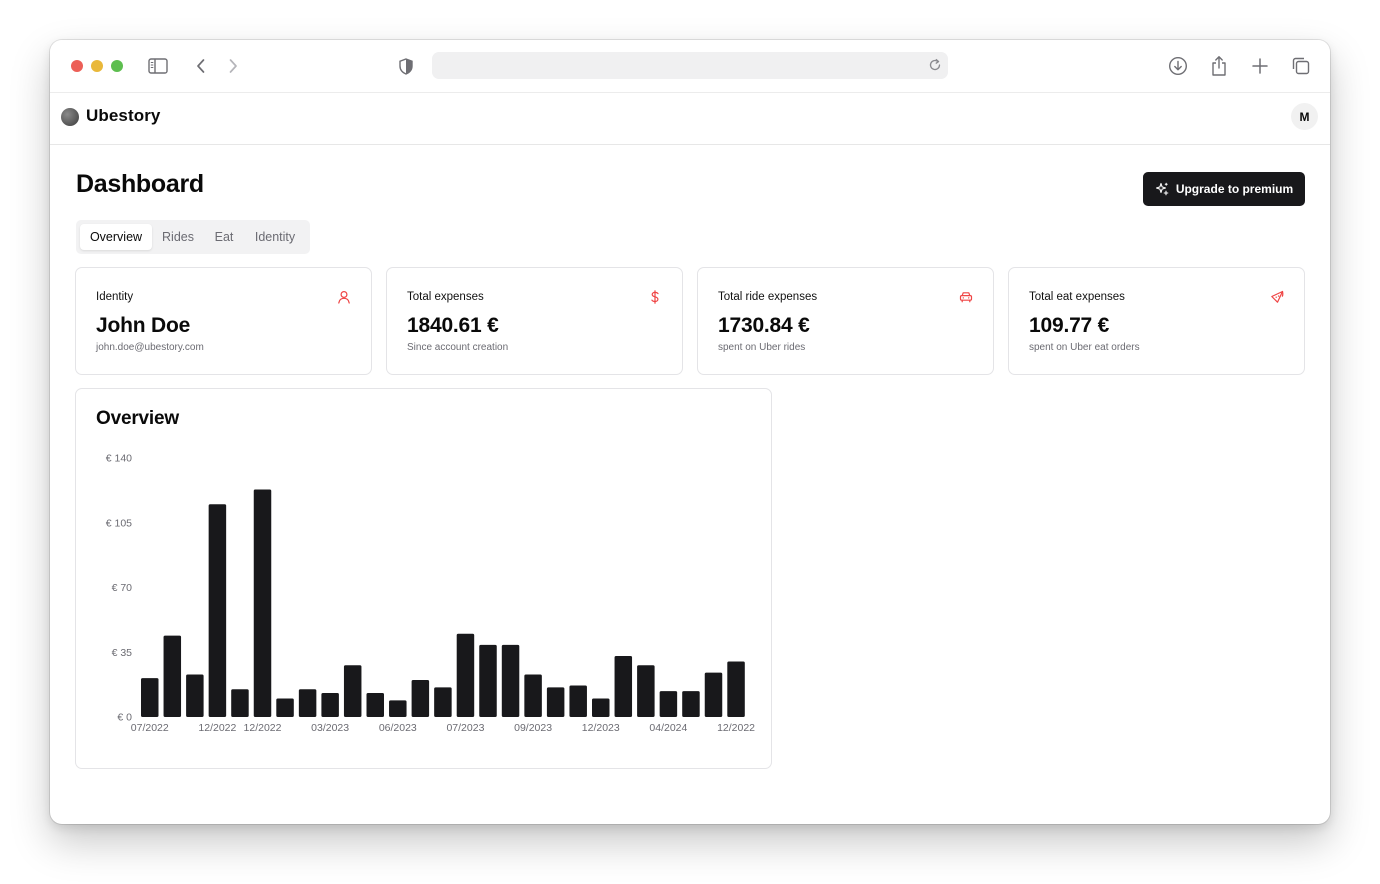 The width and height of the screenshot is (1380, 884). What do you see at coordinates (119, 459) in the screenshot?
I see `y-axis-tick-label: € 140` at bounding box center [119, 459].